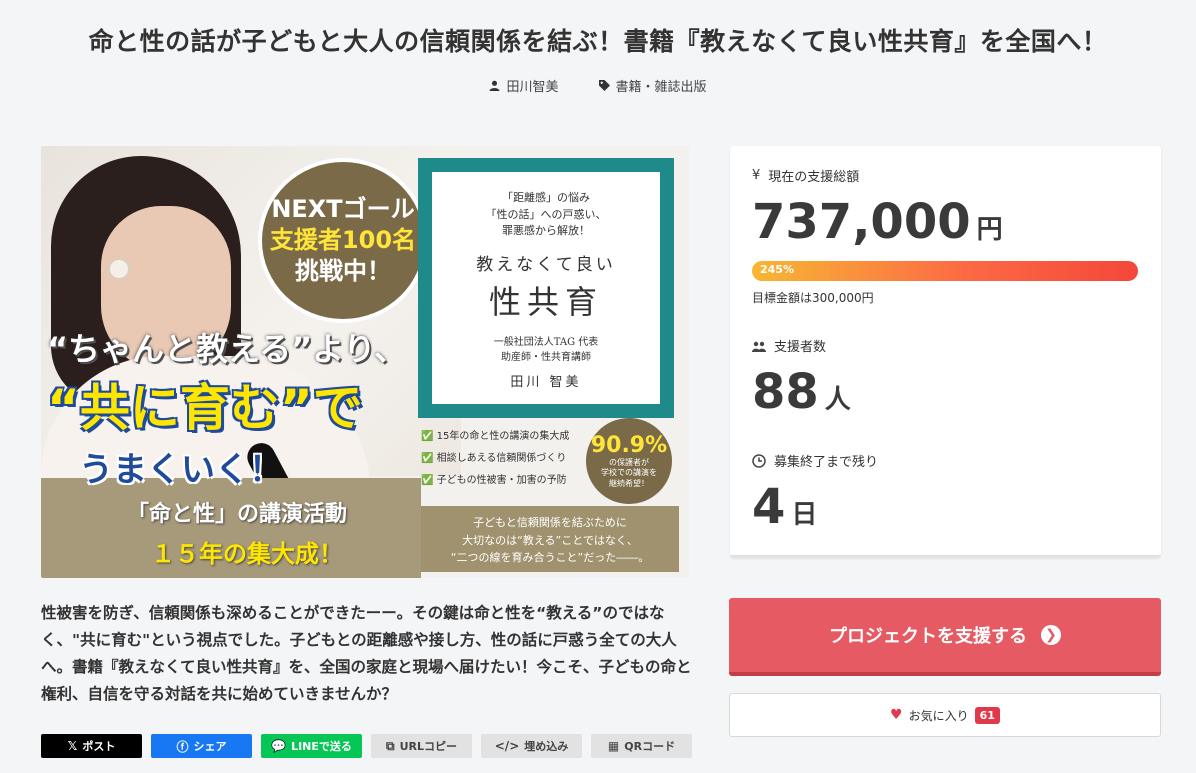 The image size is (1196, 773). Describe the element at coordinates (227, 349) in the screenshot. I see `hero-copy-1: “ちゃんと教える”より、` at that location.